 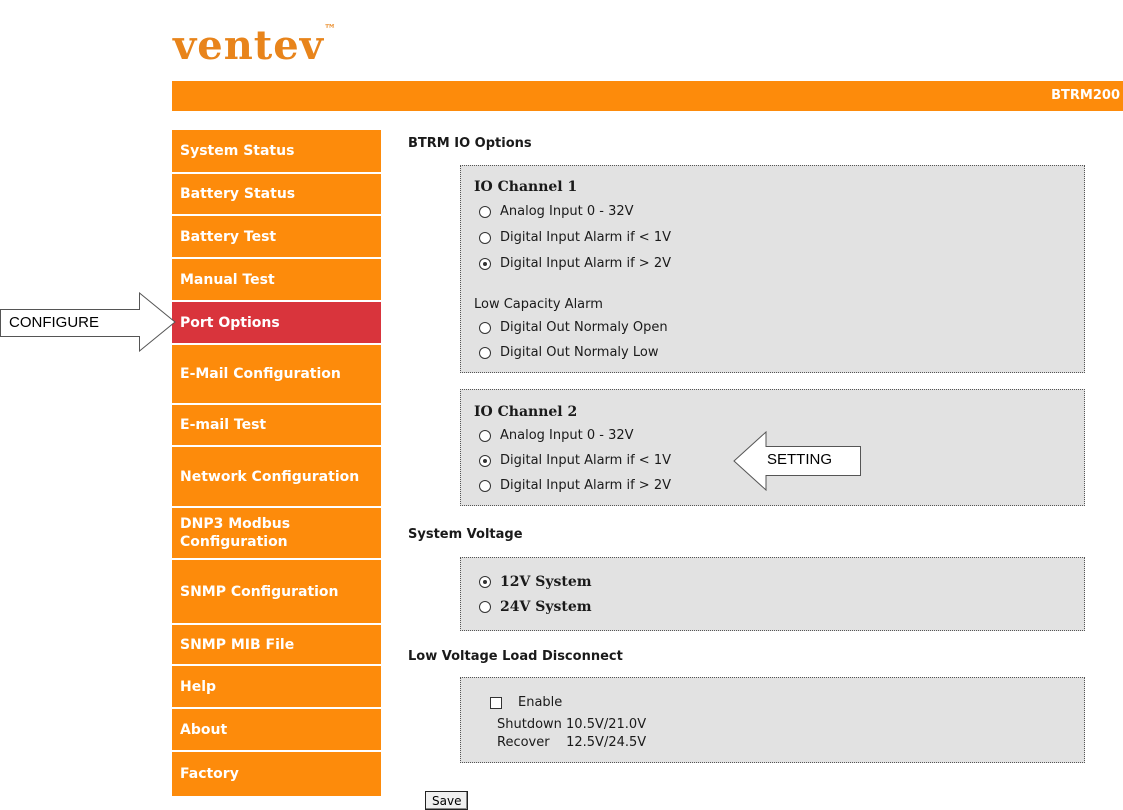 I want to click on nav-system-status: System Status, so click(x=276, y=152).